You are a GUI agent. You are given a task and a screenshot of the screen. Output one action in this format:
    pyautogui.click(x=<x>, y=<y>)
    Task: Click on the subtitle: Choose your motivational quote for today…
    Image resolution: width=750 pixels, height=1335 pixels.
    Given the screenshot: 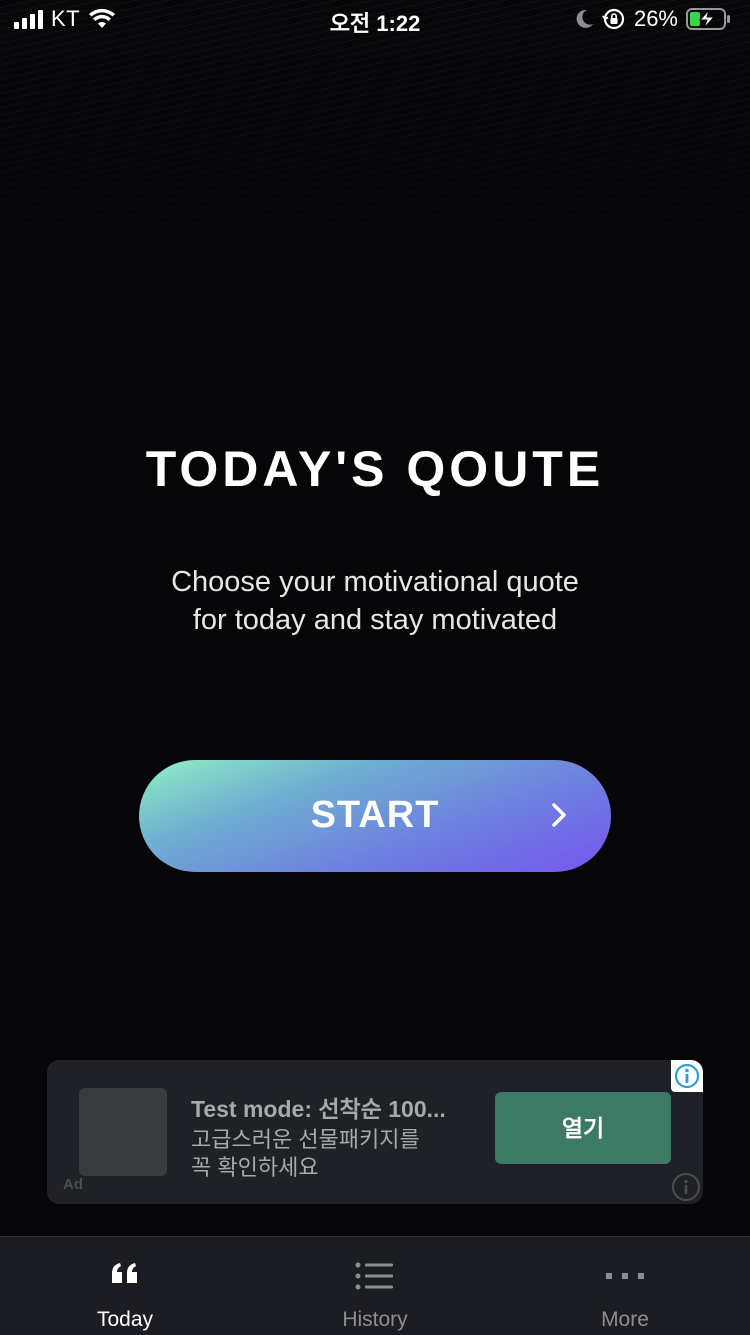 What is the action you would take?
    pyautogui.click(x=375, y=601)
    